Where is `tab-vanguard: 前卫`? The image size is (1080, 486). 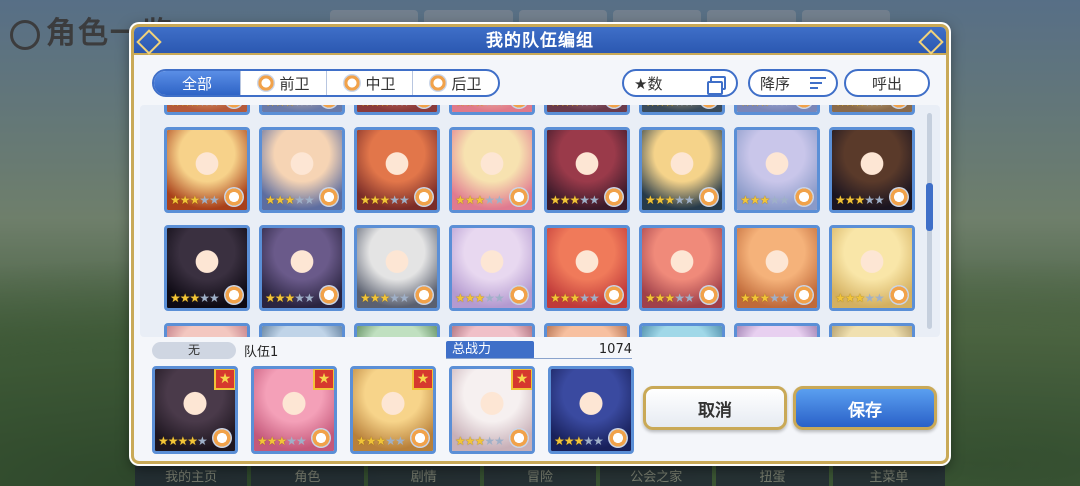 tab-vanguard: 前卫 is located at coordinates (283, 83).